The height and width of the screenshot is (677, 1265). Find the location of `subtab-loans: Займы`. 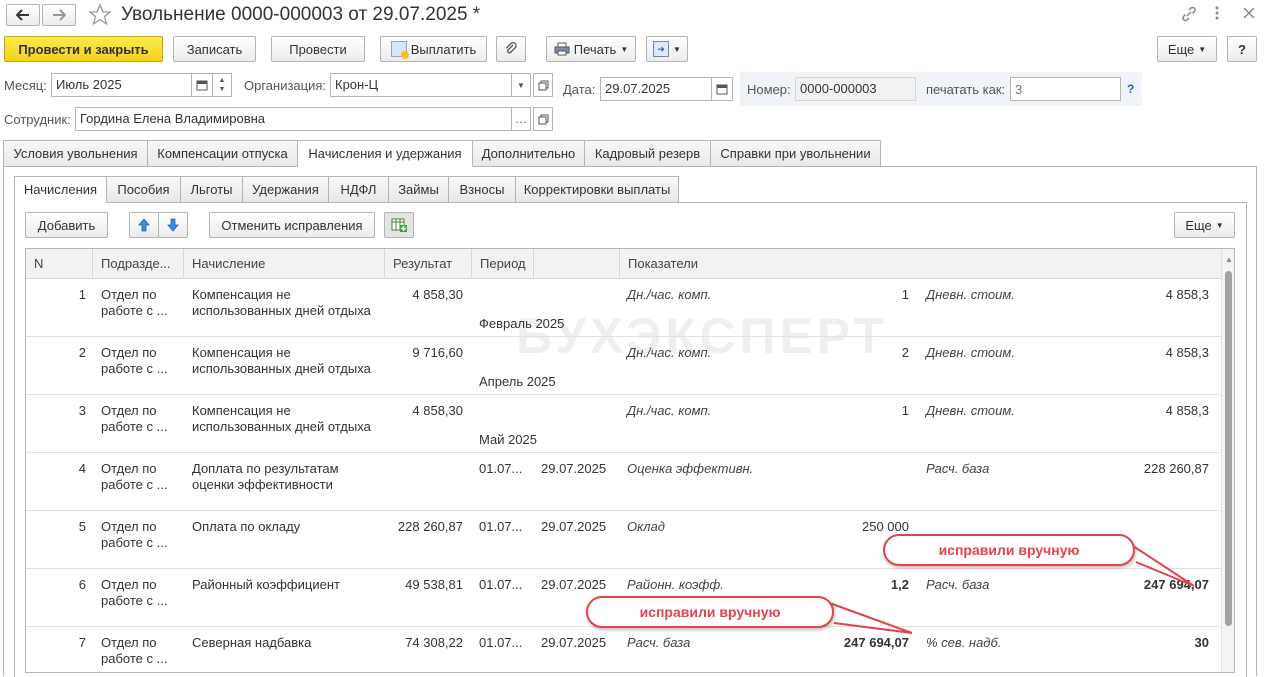

subtab-loans: Займы is located at coordinates (418, 189).